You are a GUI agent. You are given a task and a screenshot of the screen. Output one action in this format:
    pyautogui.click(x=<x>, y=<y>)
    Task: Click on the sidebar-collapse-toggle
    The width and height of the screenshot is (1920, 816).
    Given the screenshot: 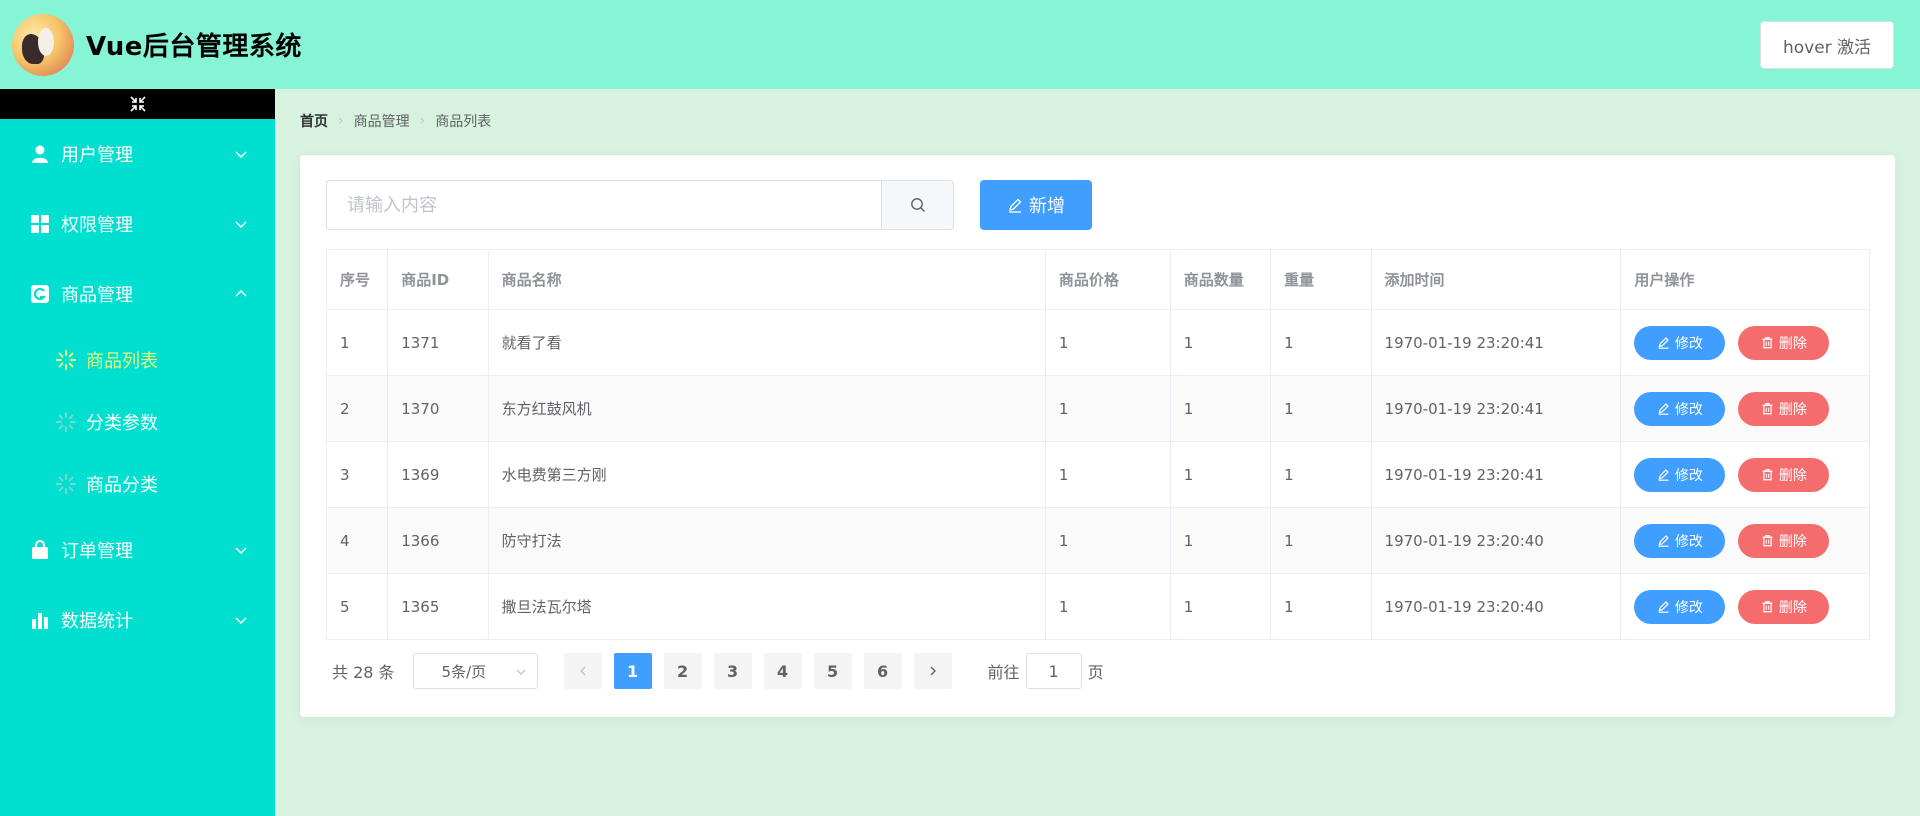 What is the action you would take?
    pyautogui.click(x=137, y=104)
    